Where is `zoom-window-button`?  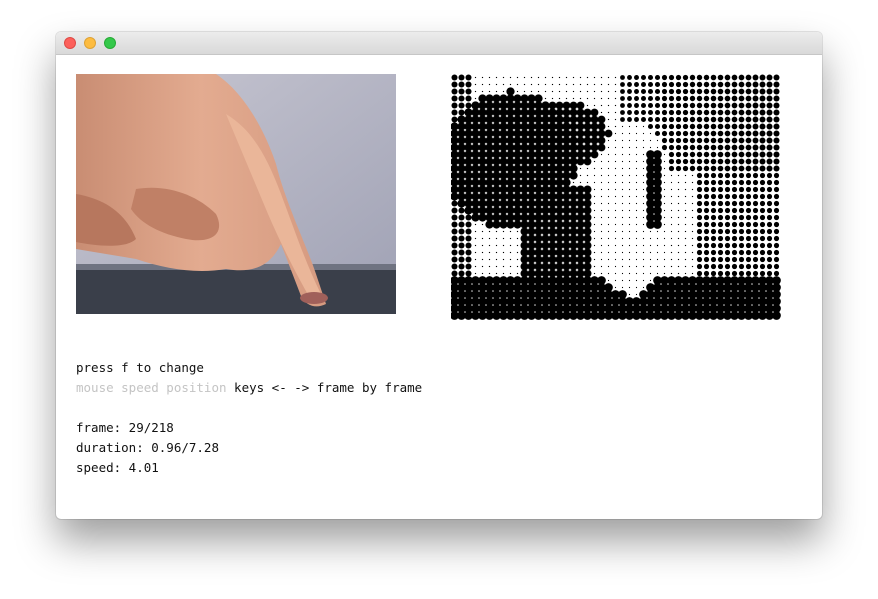
zoom-window-button is located at coordinates (110, 43).